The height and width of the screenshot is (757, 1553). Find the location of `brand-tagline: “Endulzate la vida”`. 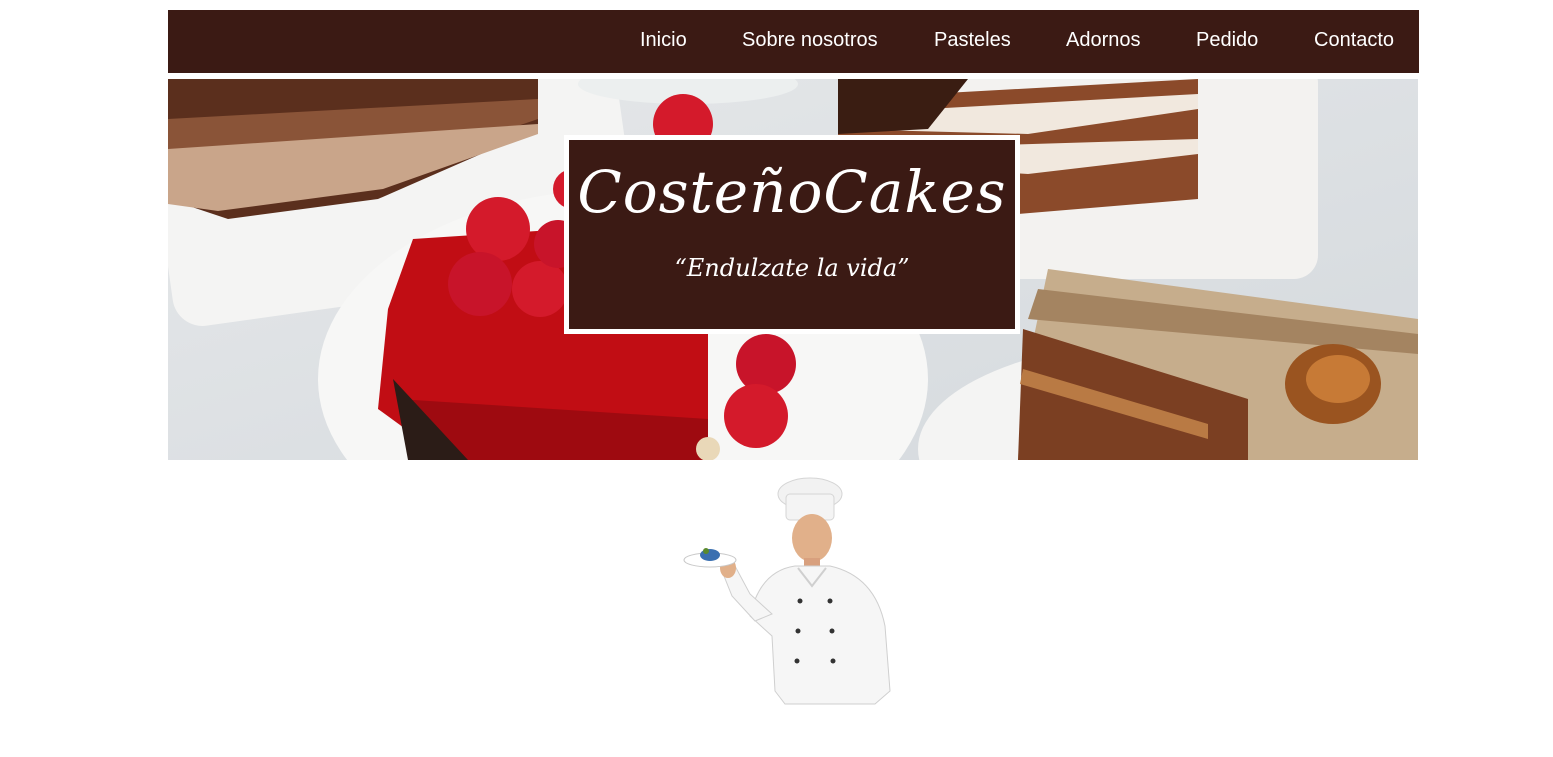

brand-tagline: “Endulzate la vida” is located at coordinates (792, 268).